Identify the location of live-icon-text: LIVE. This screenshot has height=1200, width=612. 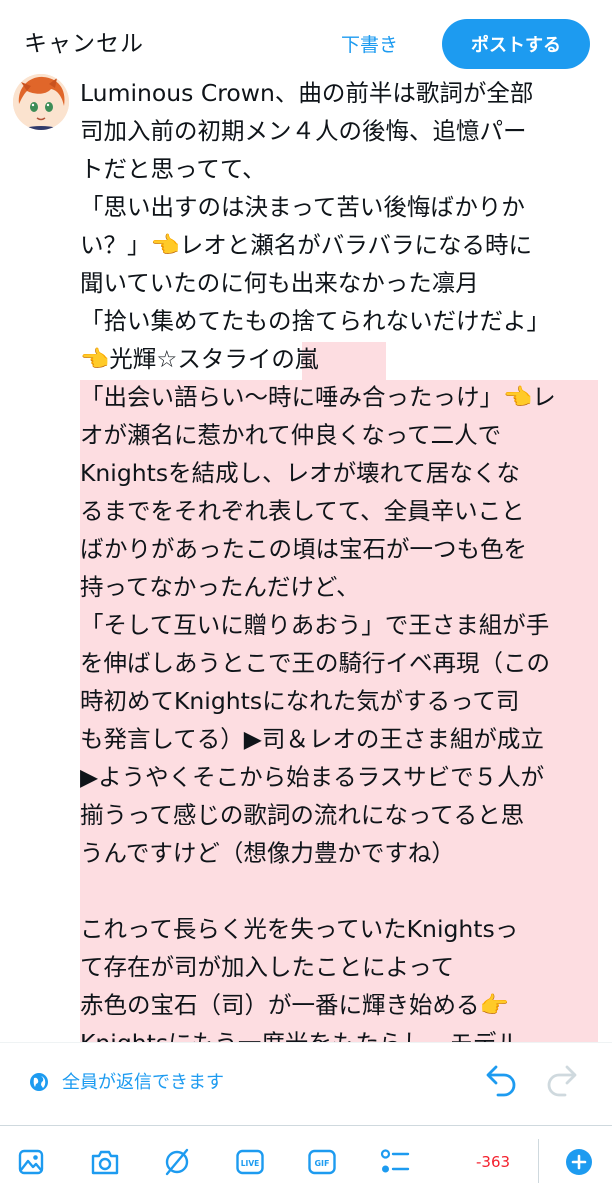
(250, 1163).